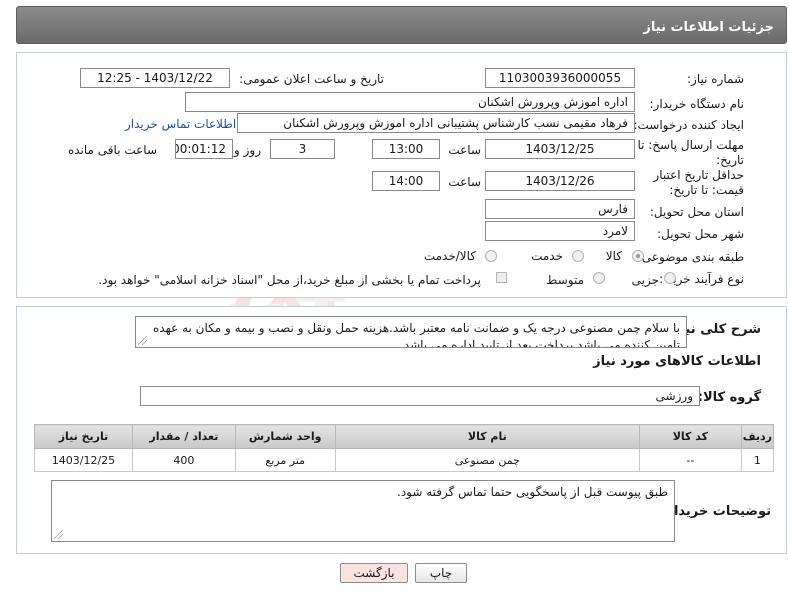  Describe the element at coordinates (599, 278) in the screenshot. I see `process-radio-medium` at that location.